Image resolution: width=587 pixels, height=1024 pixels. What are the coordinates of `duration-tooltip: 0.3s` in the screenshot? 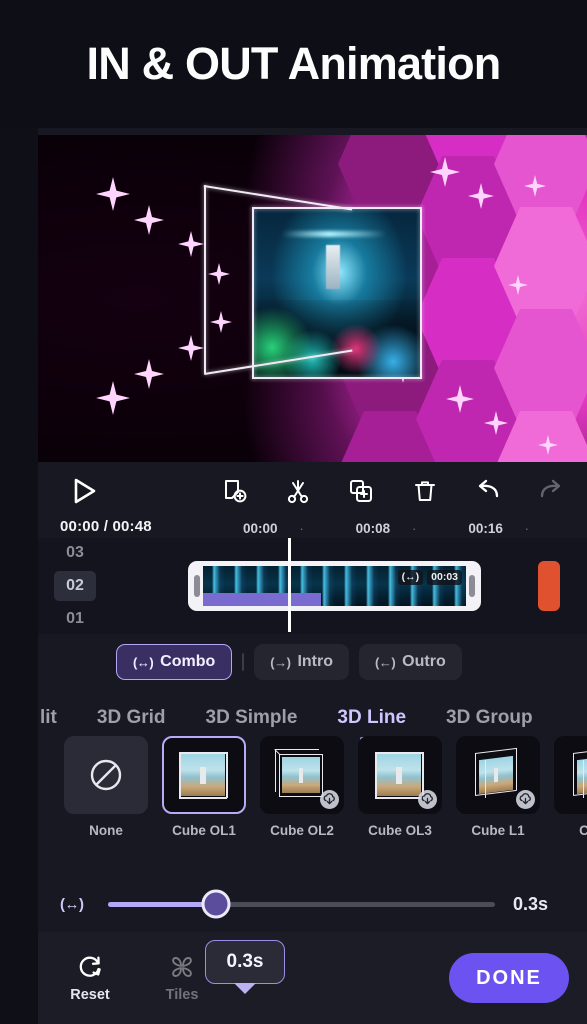 It's located at (245, 962).